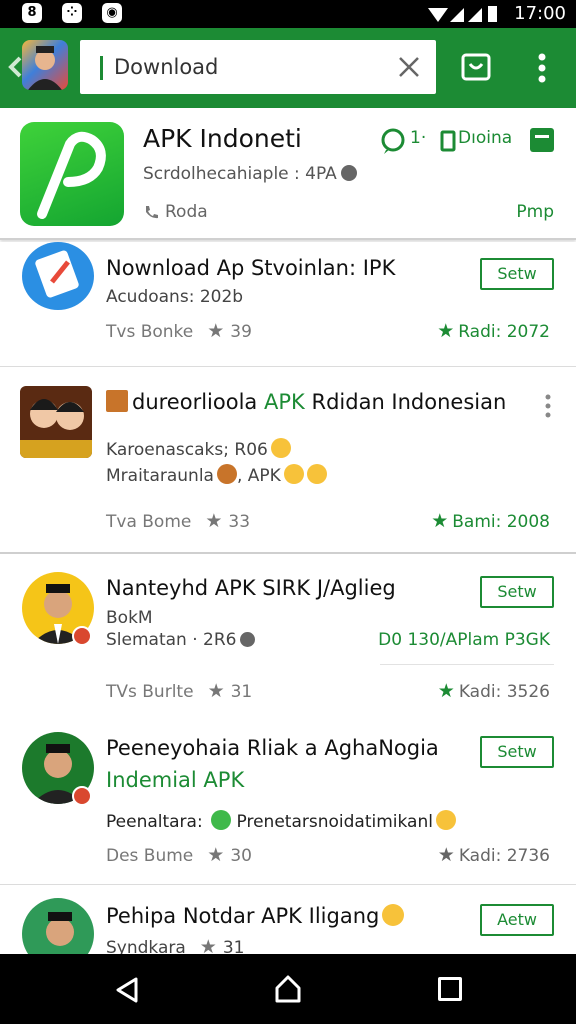  I want to click on item-size: D0 130/APlam P3GK, so click(464, 640).